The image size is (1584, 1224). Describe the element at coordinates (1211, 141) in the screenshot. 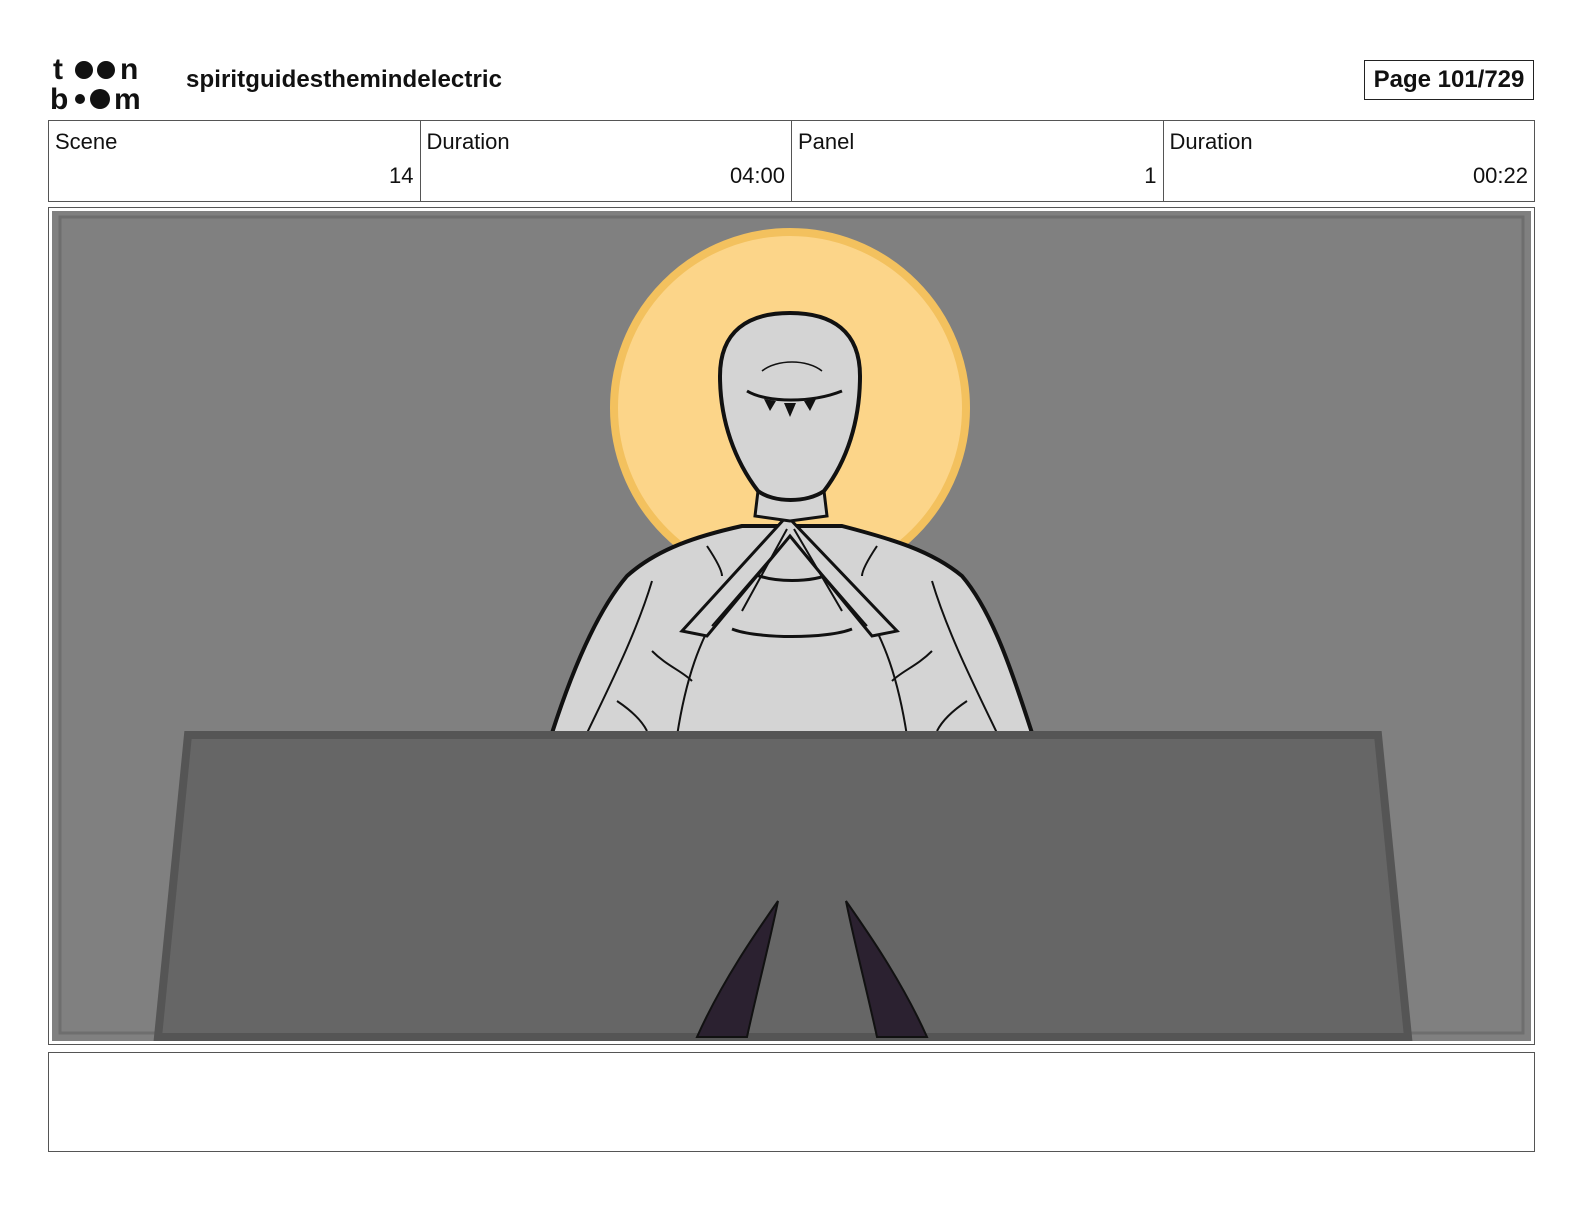

I see `panel-duration-label: Duration` at that location.